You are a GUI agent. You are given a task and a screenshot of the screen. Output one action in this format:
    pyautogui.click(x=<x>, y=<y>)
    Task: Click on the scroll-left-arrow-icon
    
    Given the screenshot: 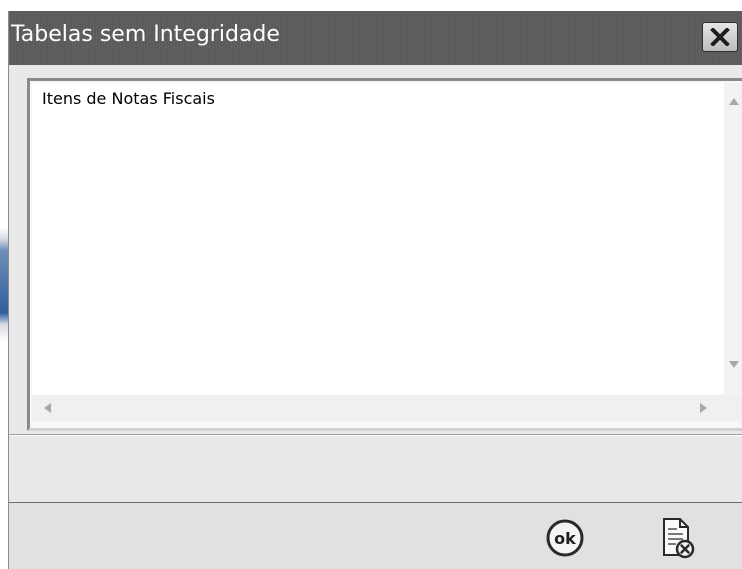 What is the action you would take?
    pyautogui.click(x=47, y=408)
    